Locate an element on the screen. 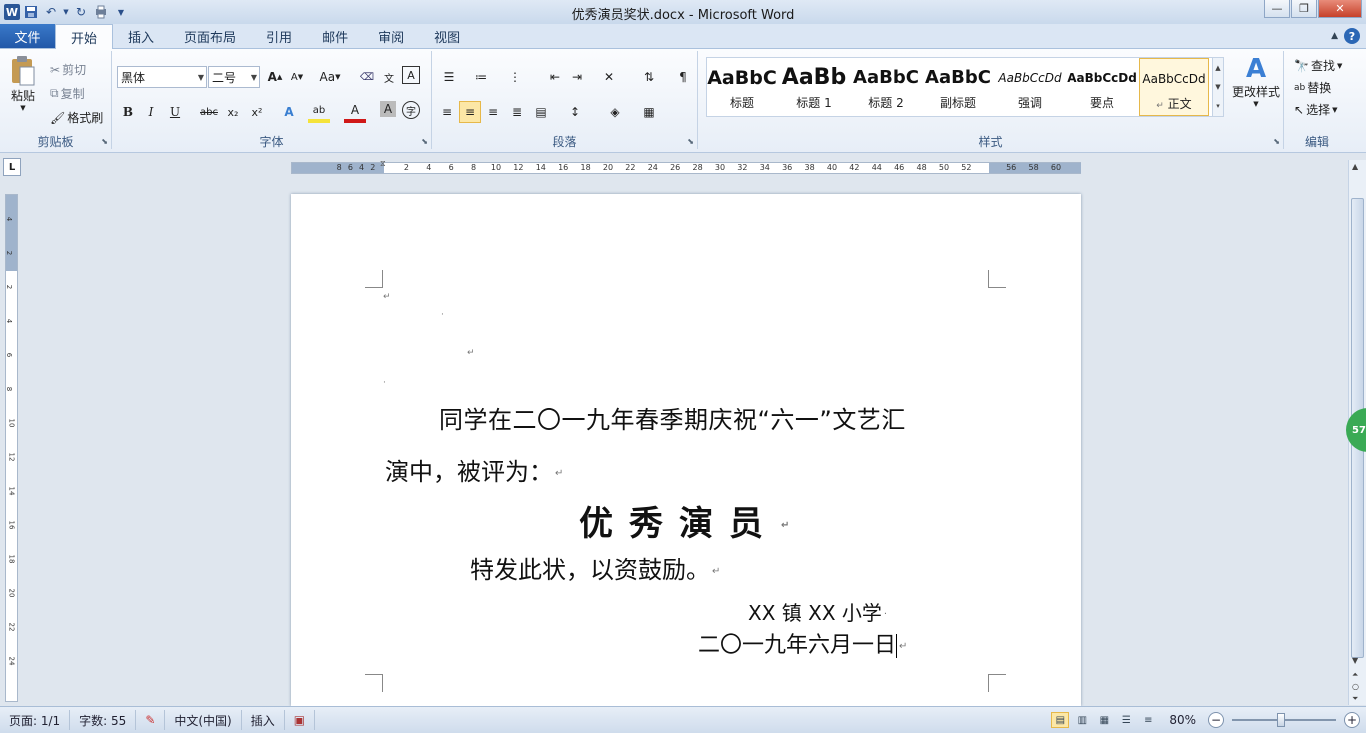  save-icon is located at coordinates (31, 12).